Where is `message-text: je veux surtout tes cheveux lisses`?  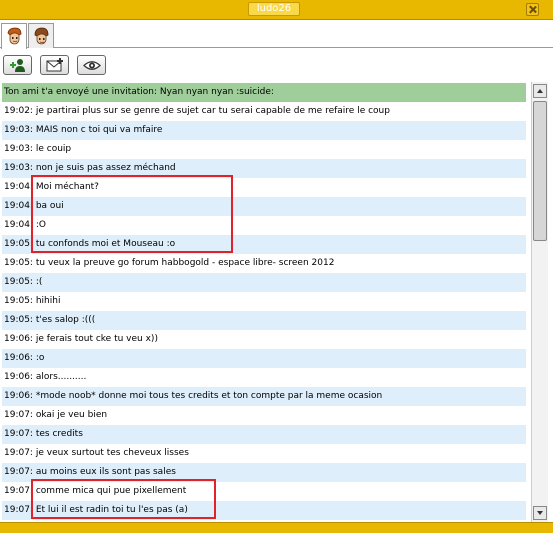 message-text: je veux surtout tes cheveux lisses is located at coordinates (112, 453).